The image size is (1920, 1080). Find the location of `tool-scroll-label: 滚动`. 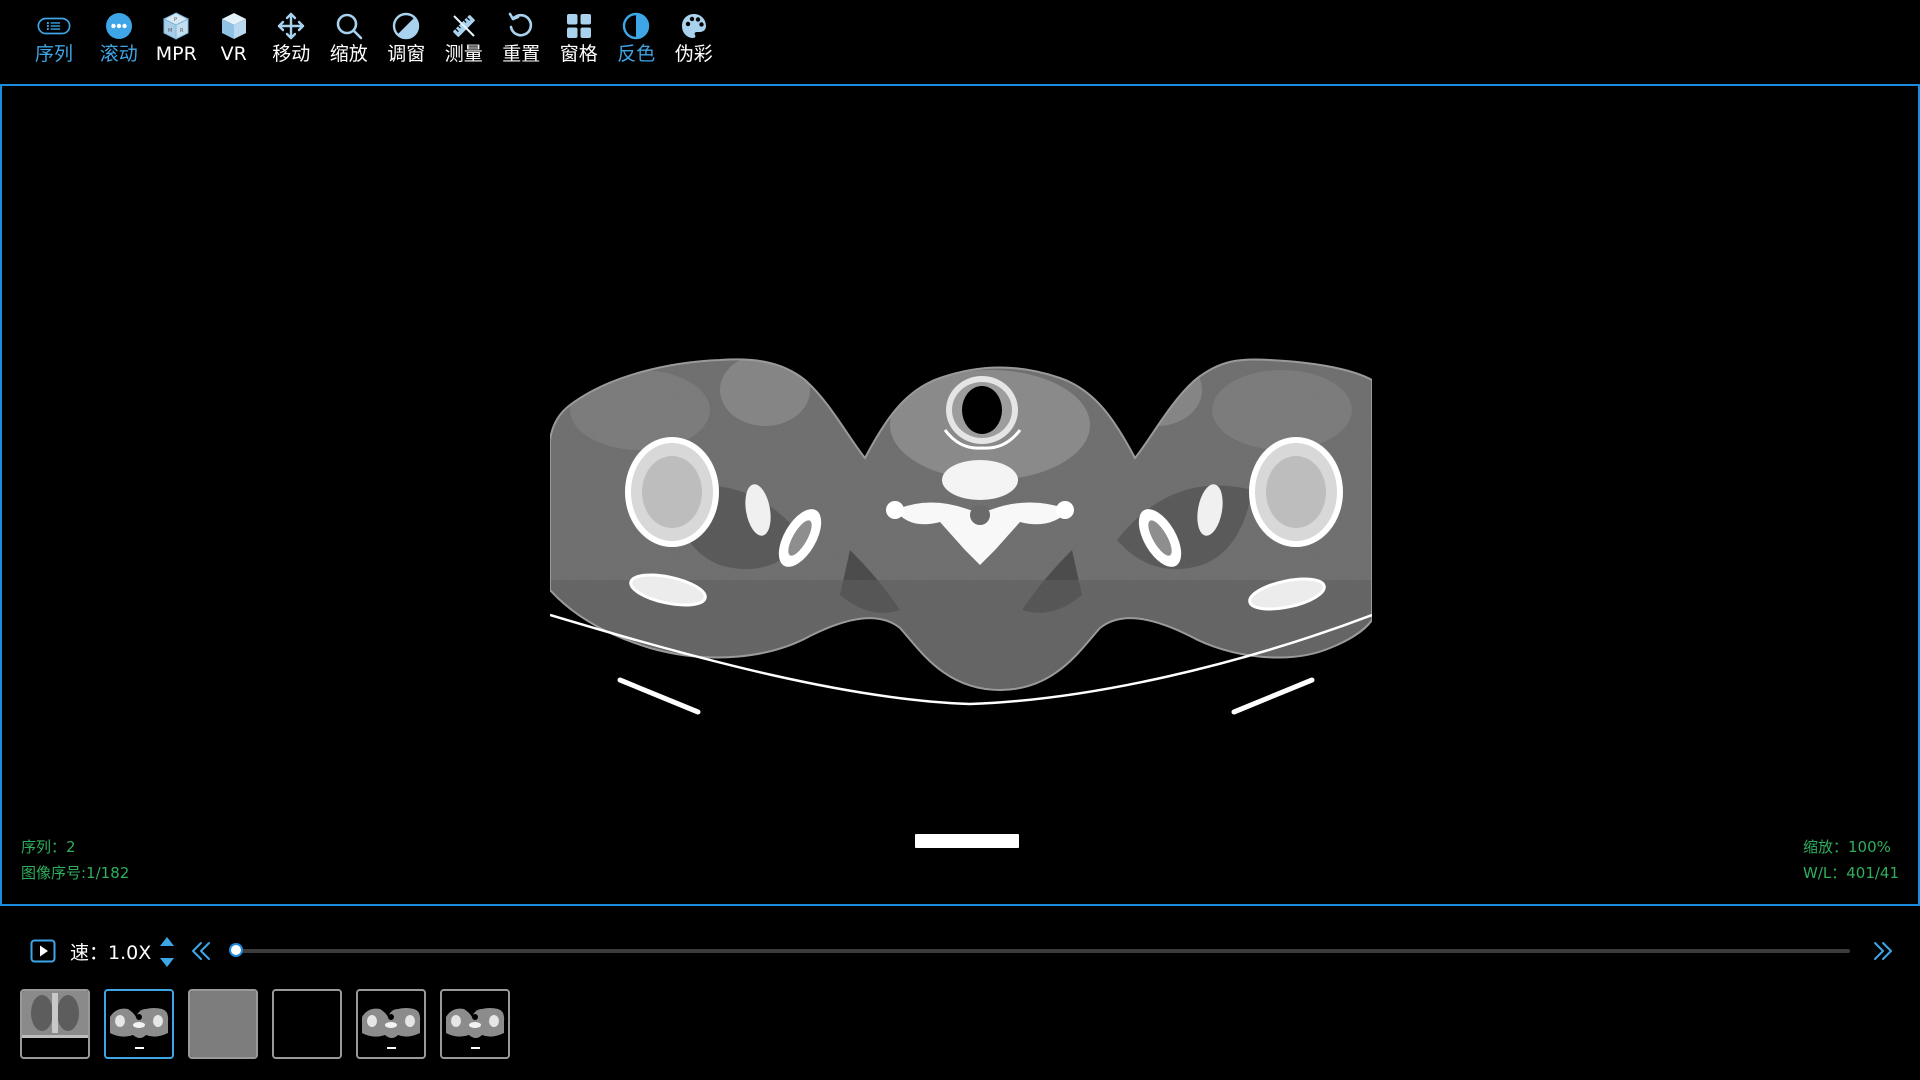

tool-scroll-label: 滚动 is located at coordinates (118, 54).